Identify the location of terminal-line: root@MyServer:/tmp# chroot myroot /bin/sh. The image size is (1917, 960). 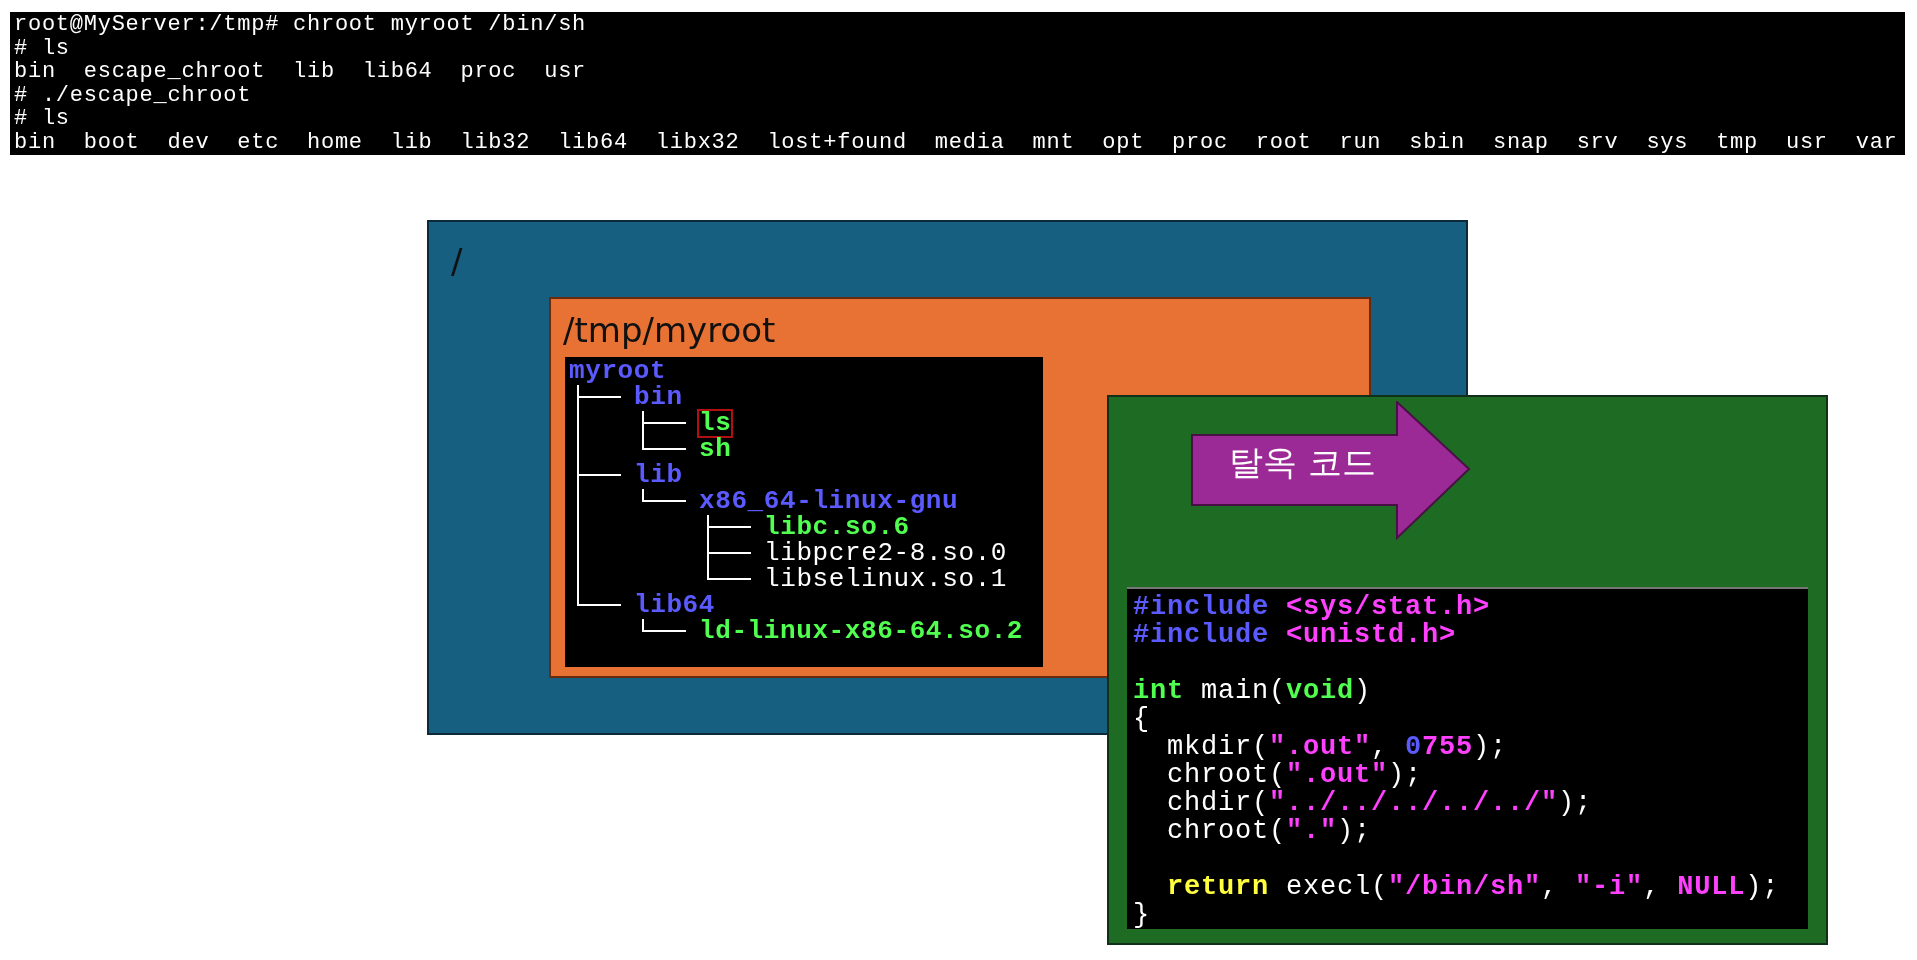
(300, 25).